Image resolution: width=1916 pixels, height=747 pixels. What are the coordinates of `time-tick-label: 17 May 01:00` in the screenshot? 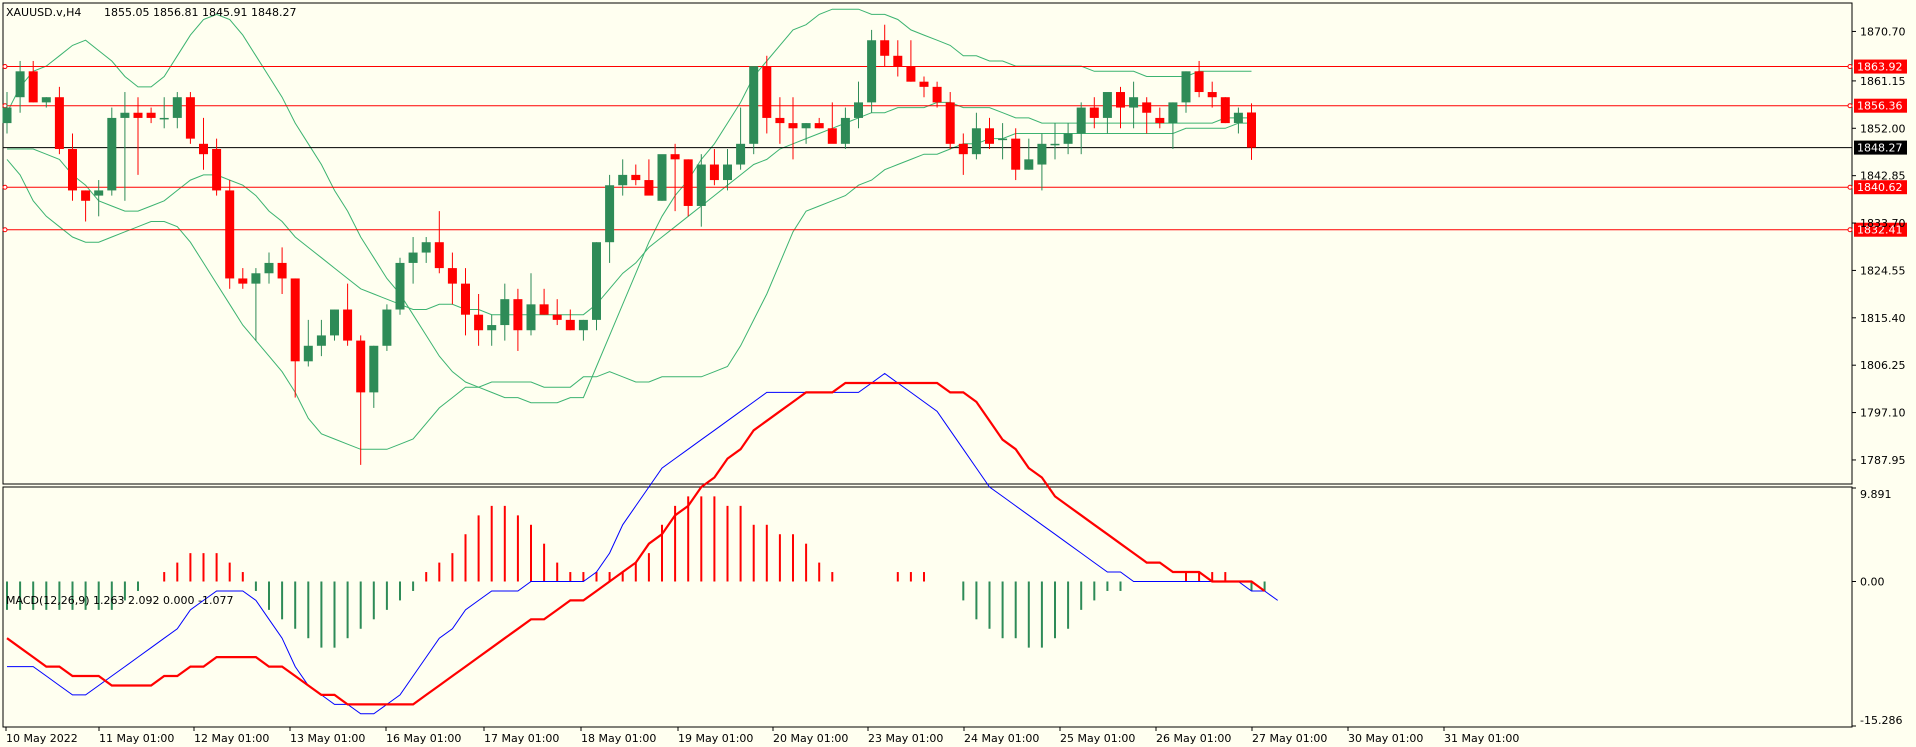 It's located at (521, 738).